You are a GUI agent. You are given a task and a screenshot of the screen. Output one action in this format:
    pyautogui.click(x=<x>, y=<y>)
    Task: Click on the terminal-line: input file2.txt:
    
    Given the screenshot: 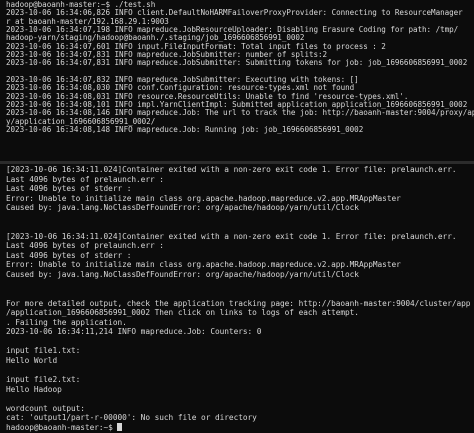 What is the action you would take?
    pyautogui.click(x=43, y=380)
    